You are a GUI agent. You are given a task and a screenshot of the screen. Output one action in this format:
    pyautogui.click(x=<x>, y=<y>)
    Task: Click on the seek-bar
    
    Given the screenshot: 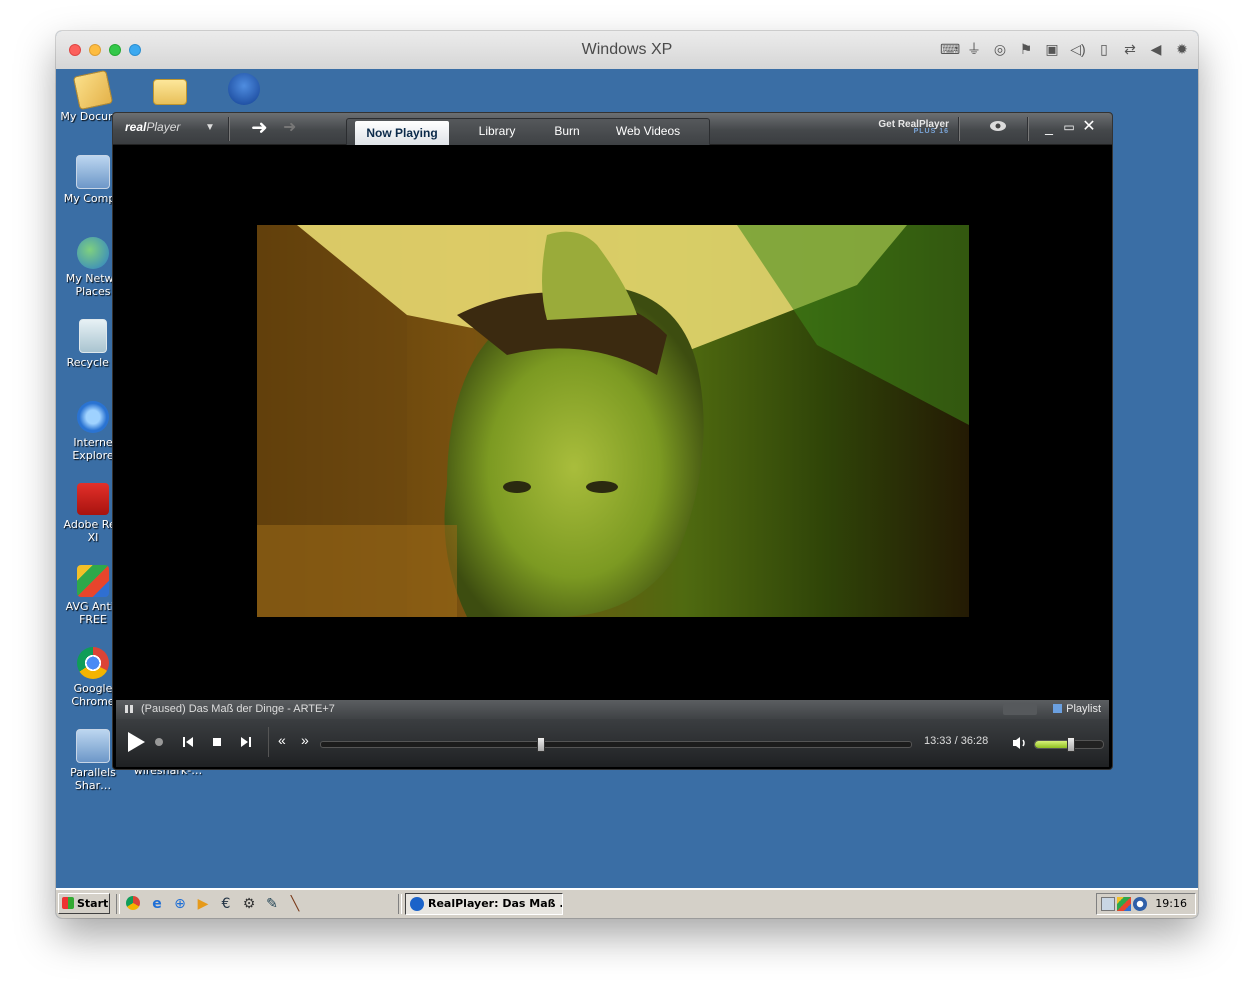 What is the action you would take?
    pyautogui.click(x=616, y=744)
    